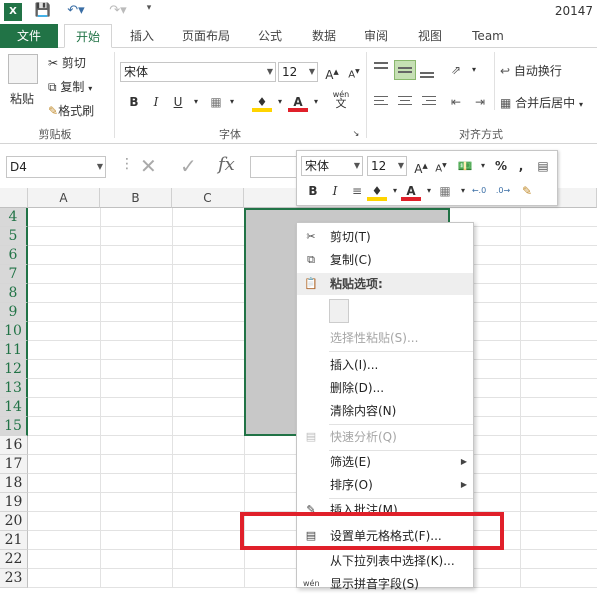  What do you see at coordinates (70, 86) in the screenshot?
I see `copy-button: ⧉ 复制 ▾` at bounding box center [70, 86].